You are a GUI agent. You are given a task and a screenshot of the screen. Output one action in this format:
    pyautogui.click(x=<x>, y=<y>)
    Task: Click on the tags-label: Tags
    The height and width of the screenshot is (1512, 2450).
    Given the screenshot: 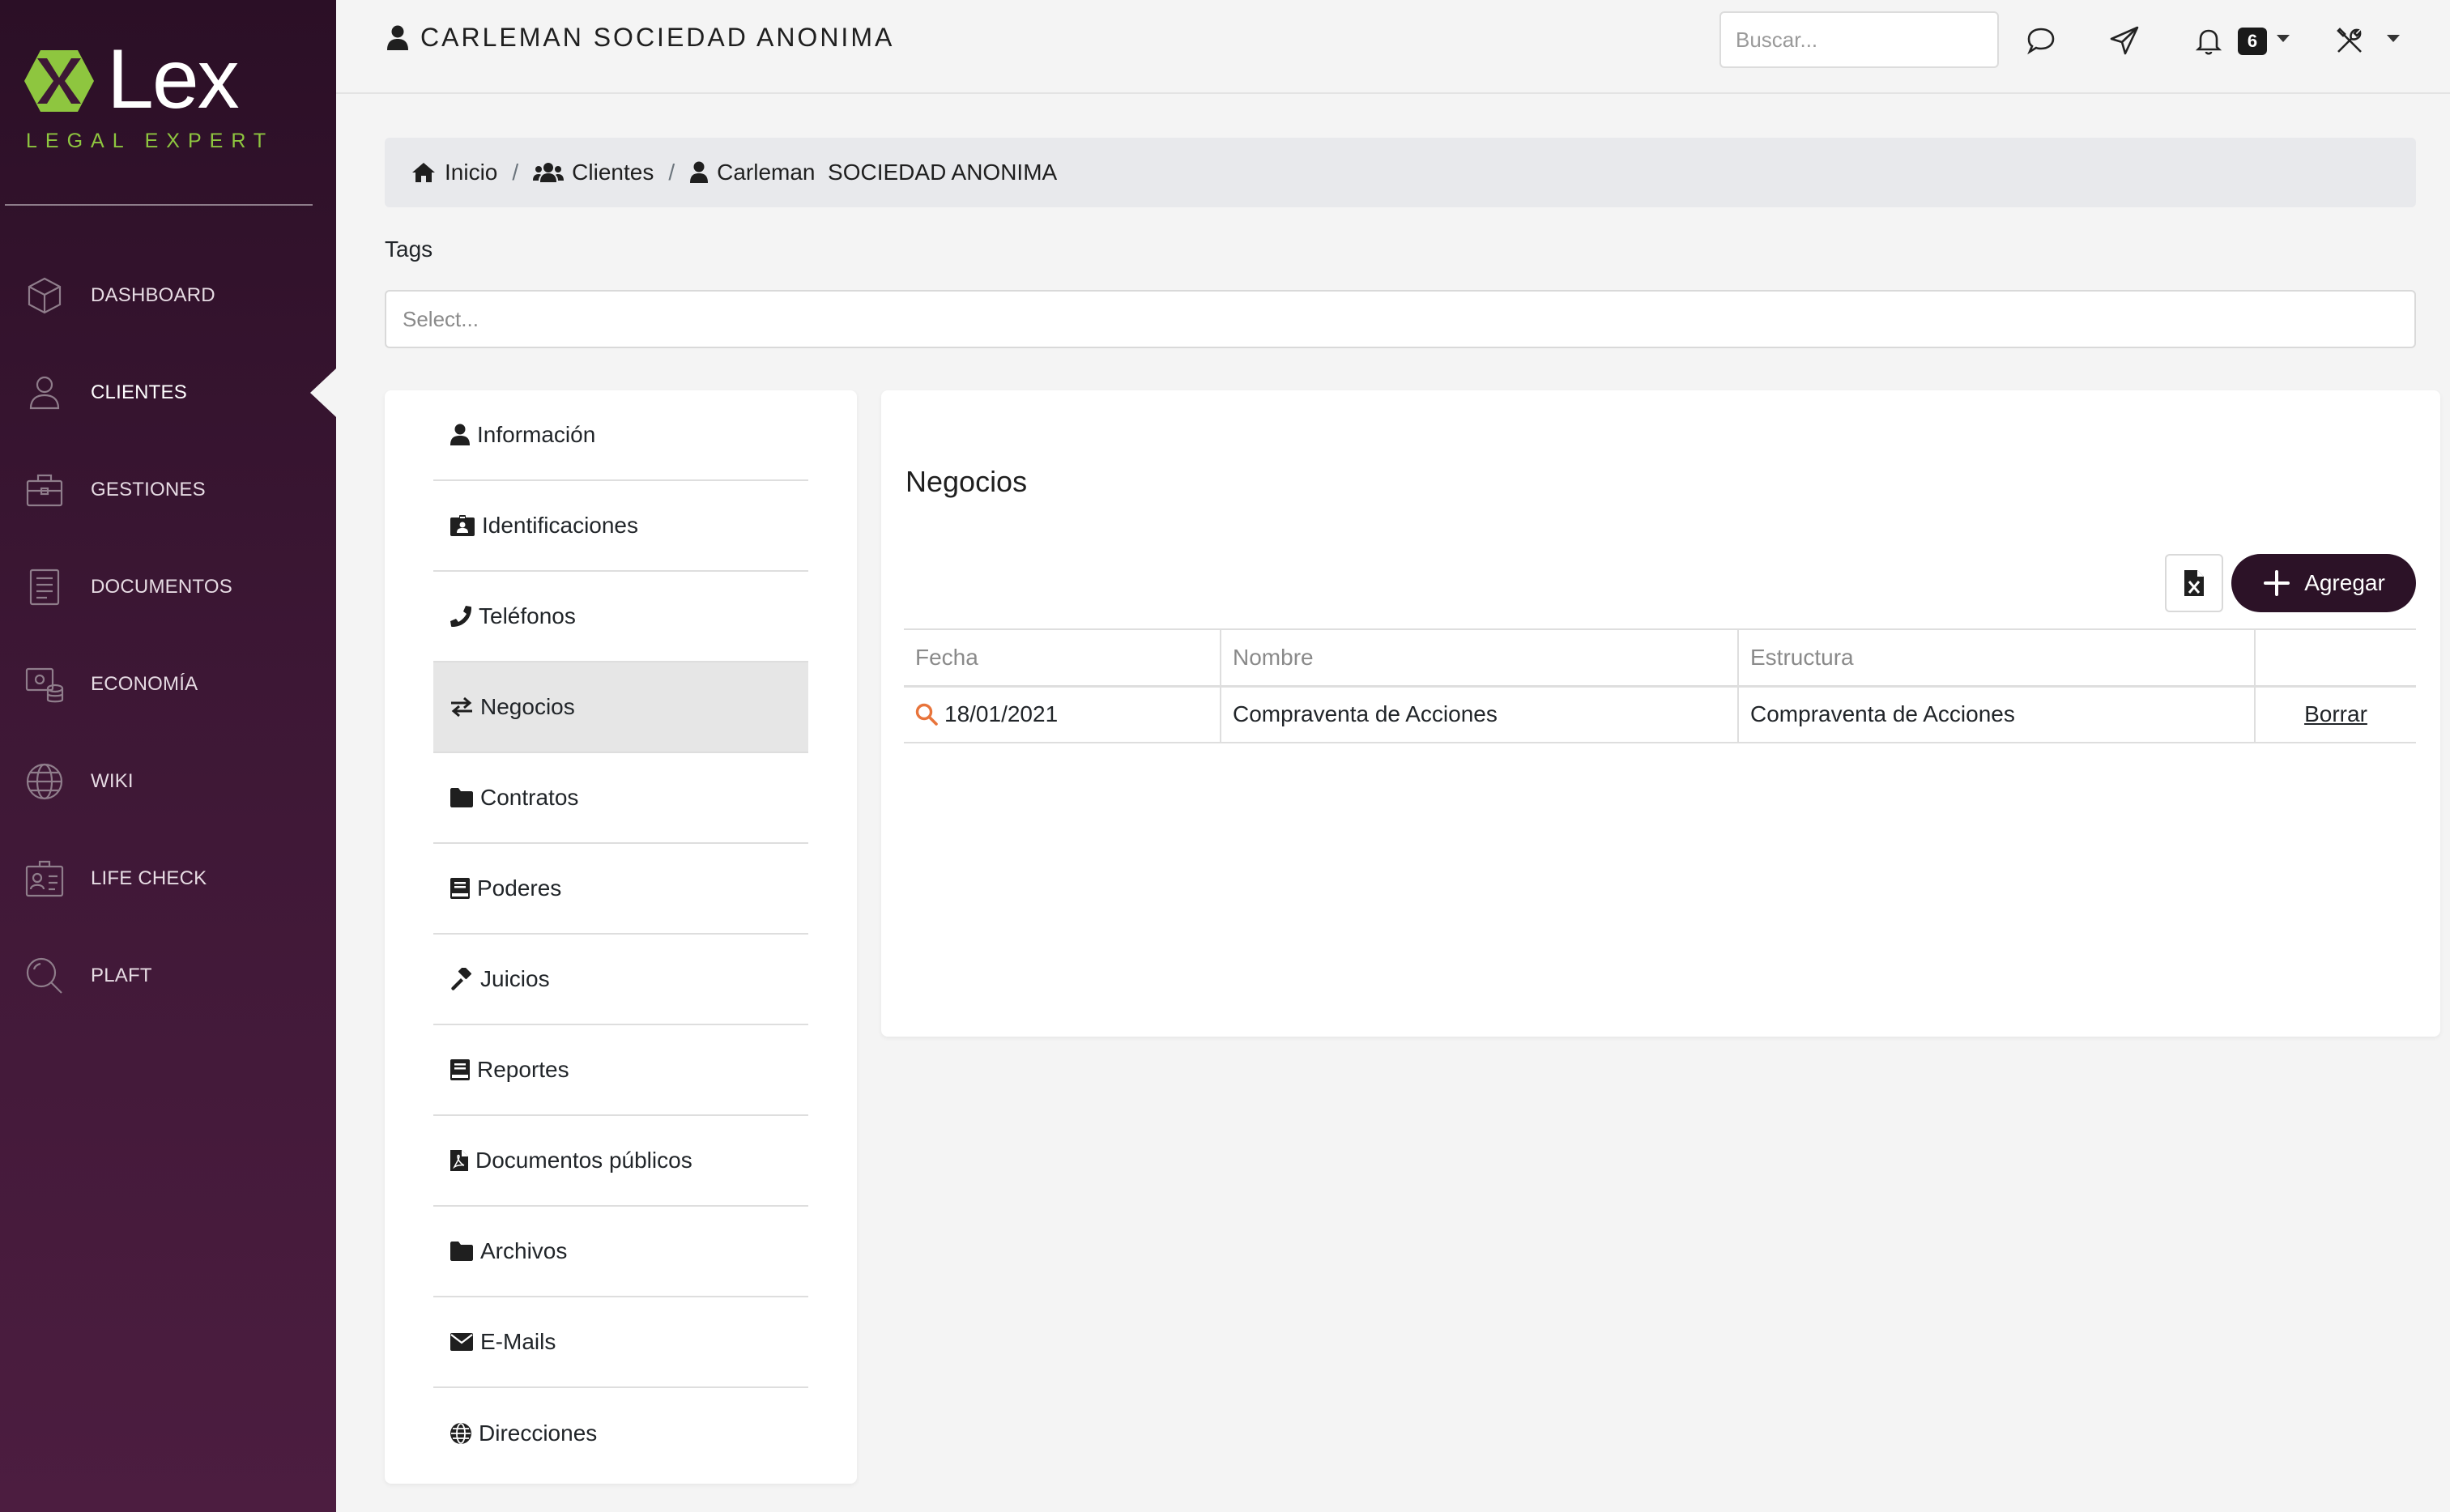 What is the action you would take?
    pyautogui.click(x=409, y=249)
    